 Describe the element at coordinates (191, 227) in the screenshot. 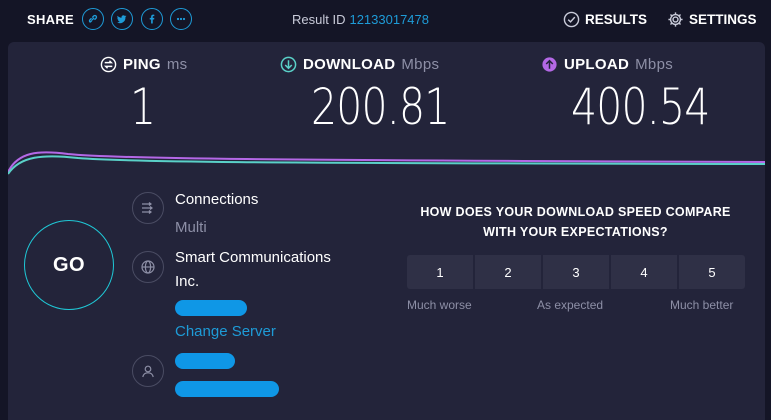

I see `connections-mode: Multi` at that location.